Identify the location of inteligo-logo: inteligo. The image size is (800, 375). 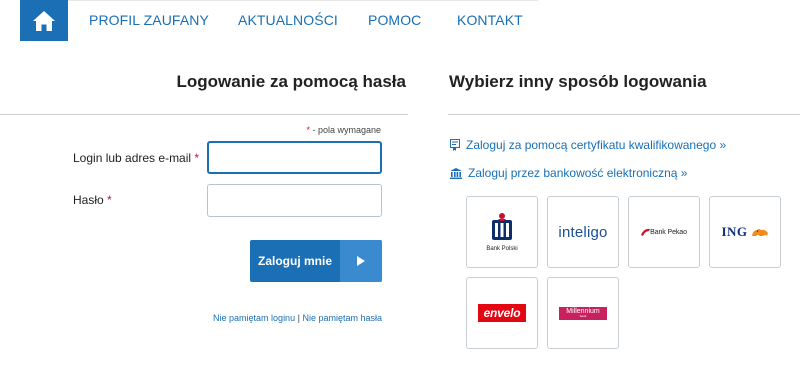
(583, 232).